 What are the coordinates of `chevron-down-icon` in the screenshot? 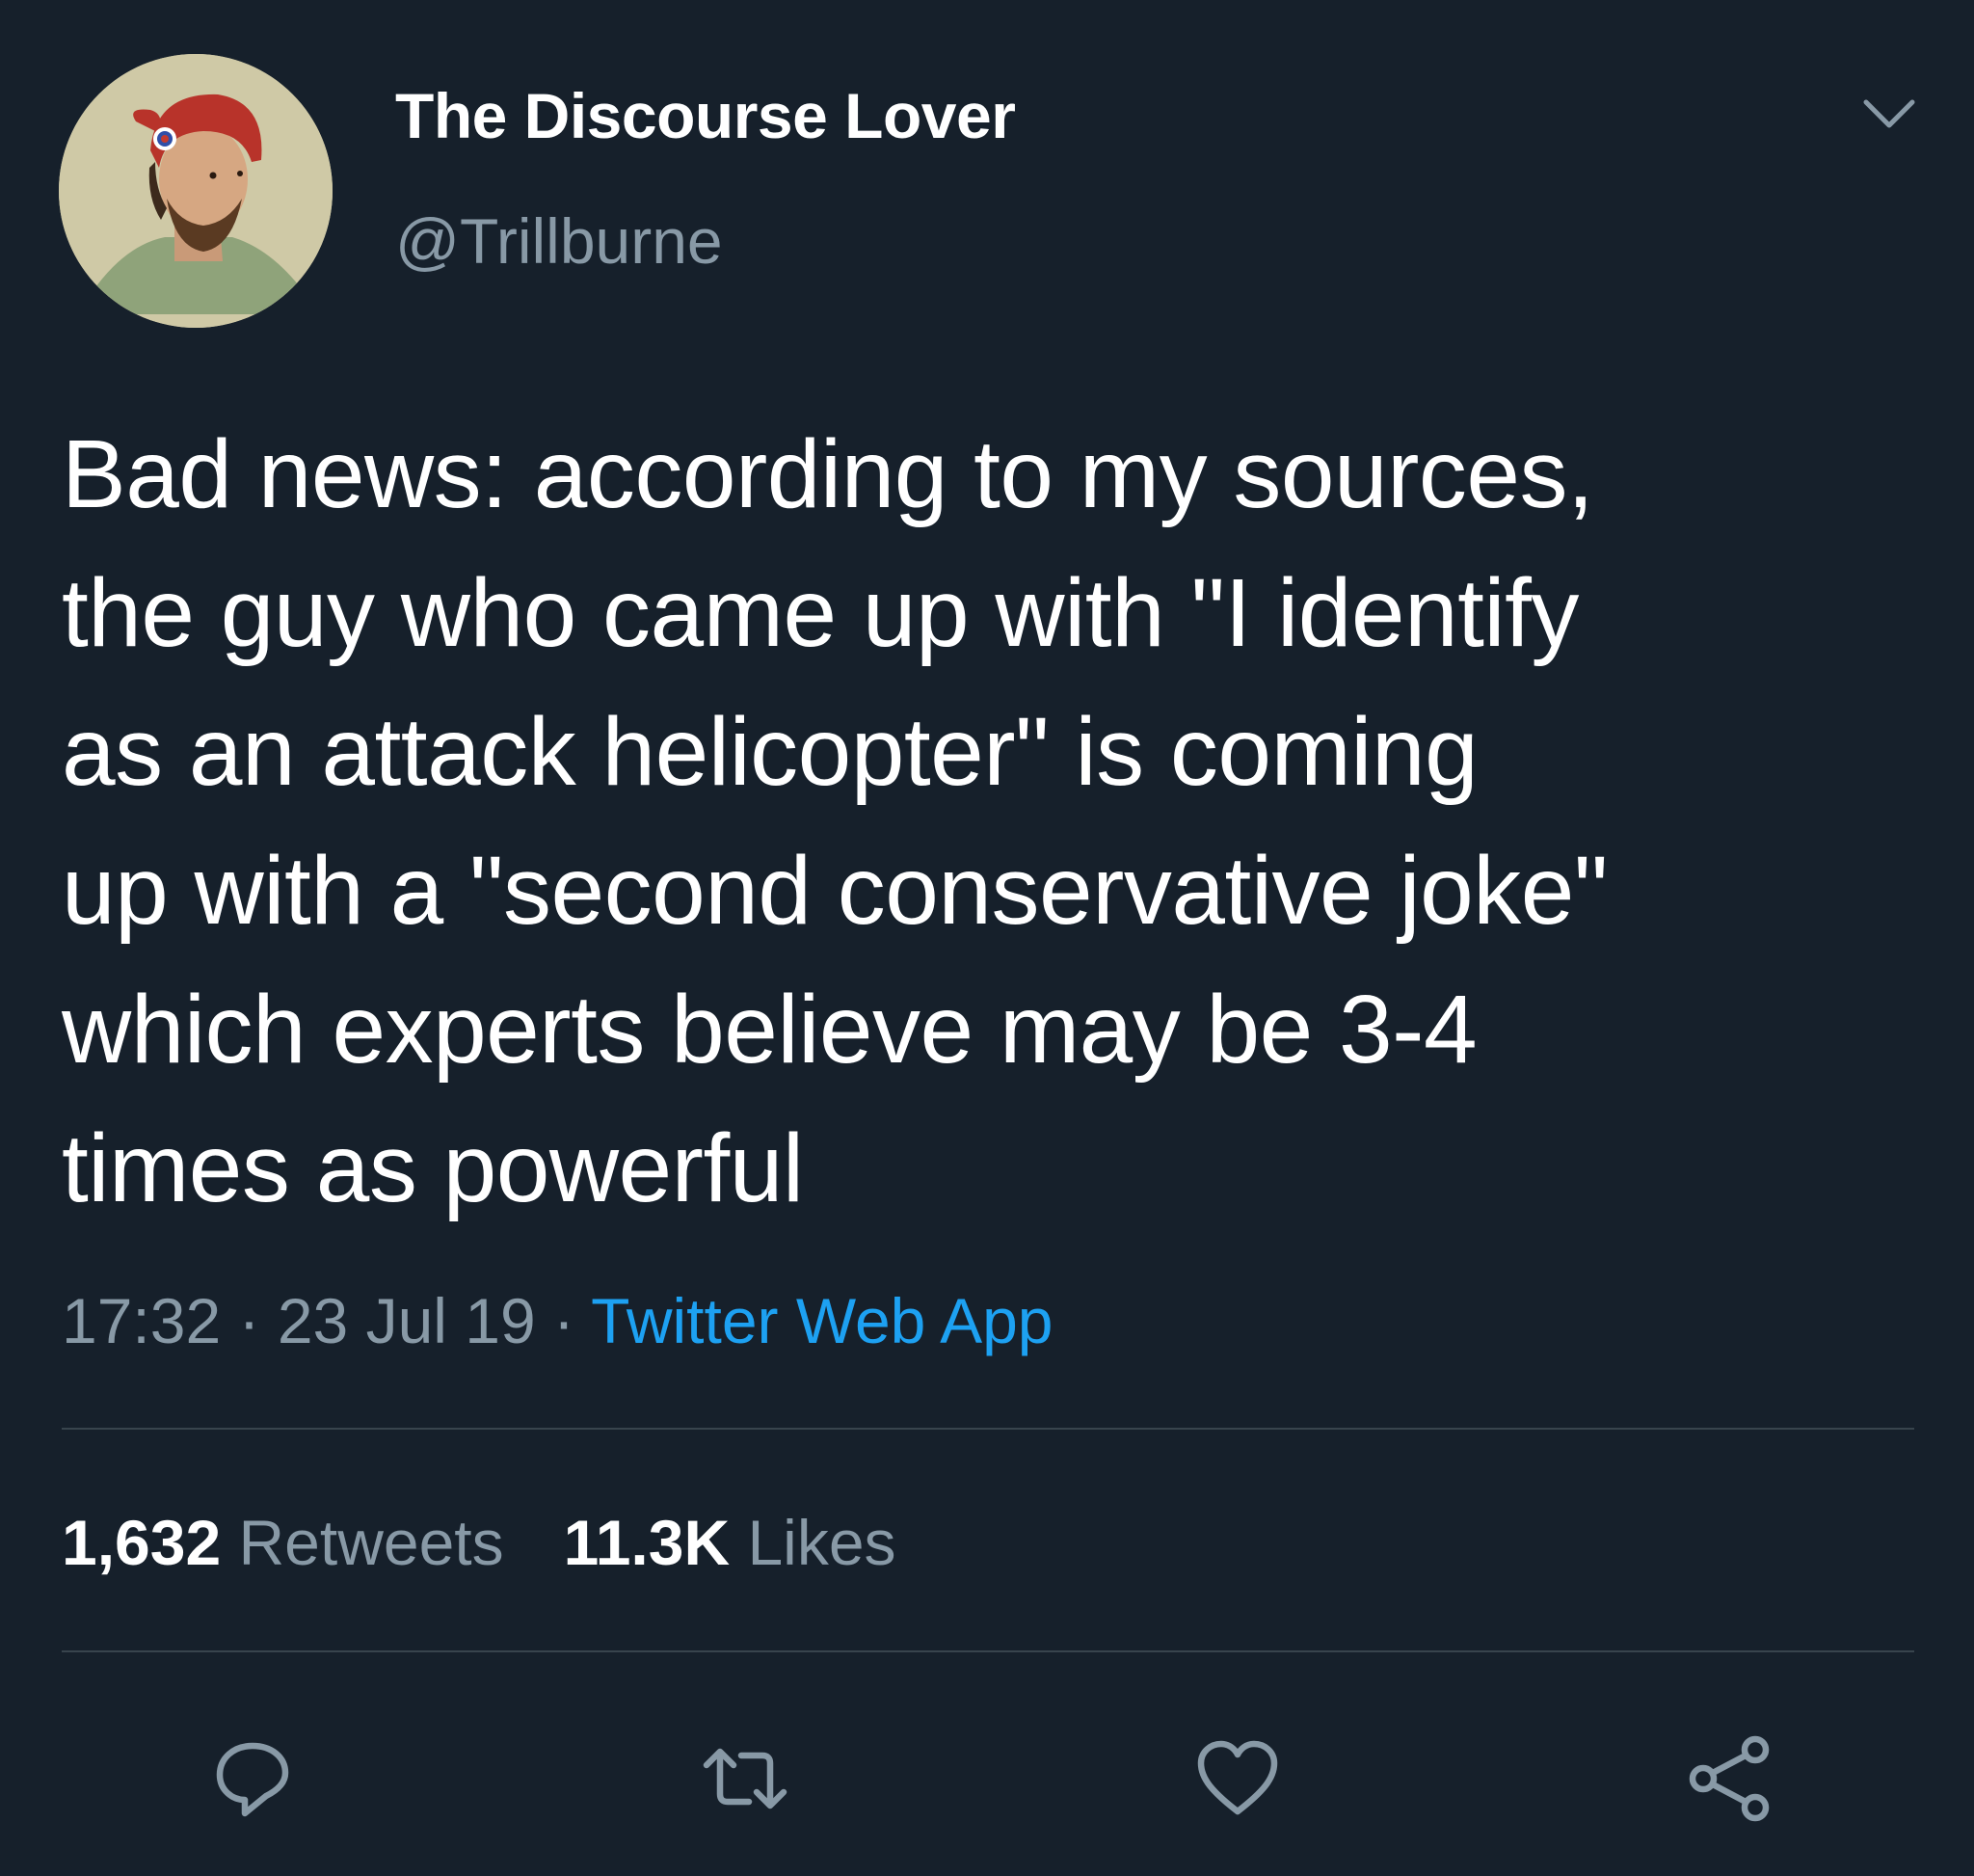 It's located at (1889, 114).